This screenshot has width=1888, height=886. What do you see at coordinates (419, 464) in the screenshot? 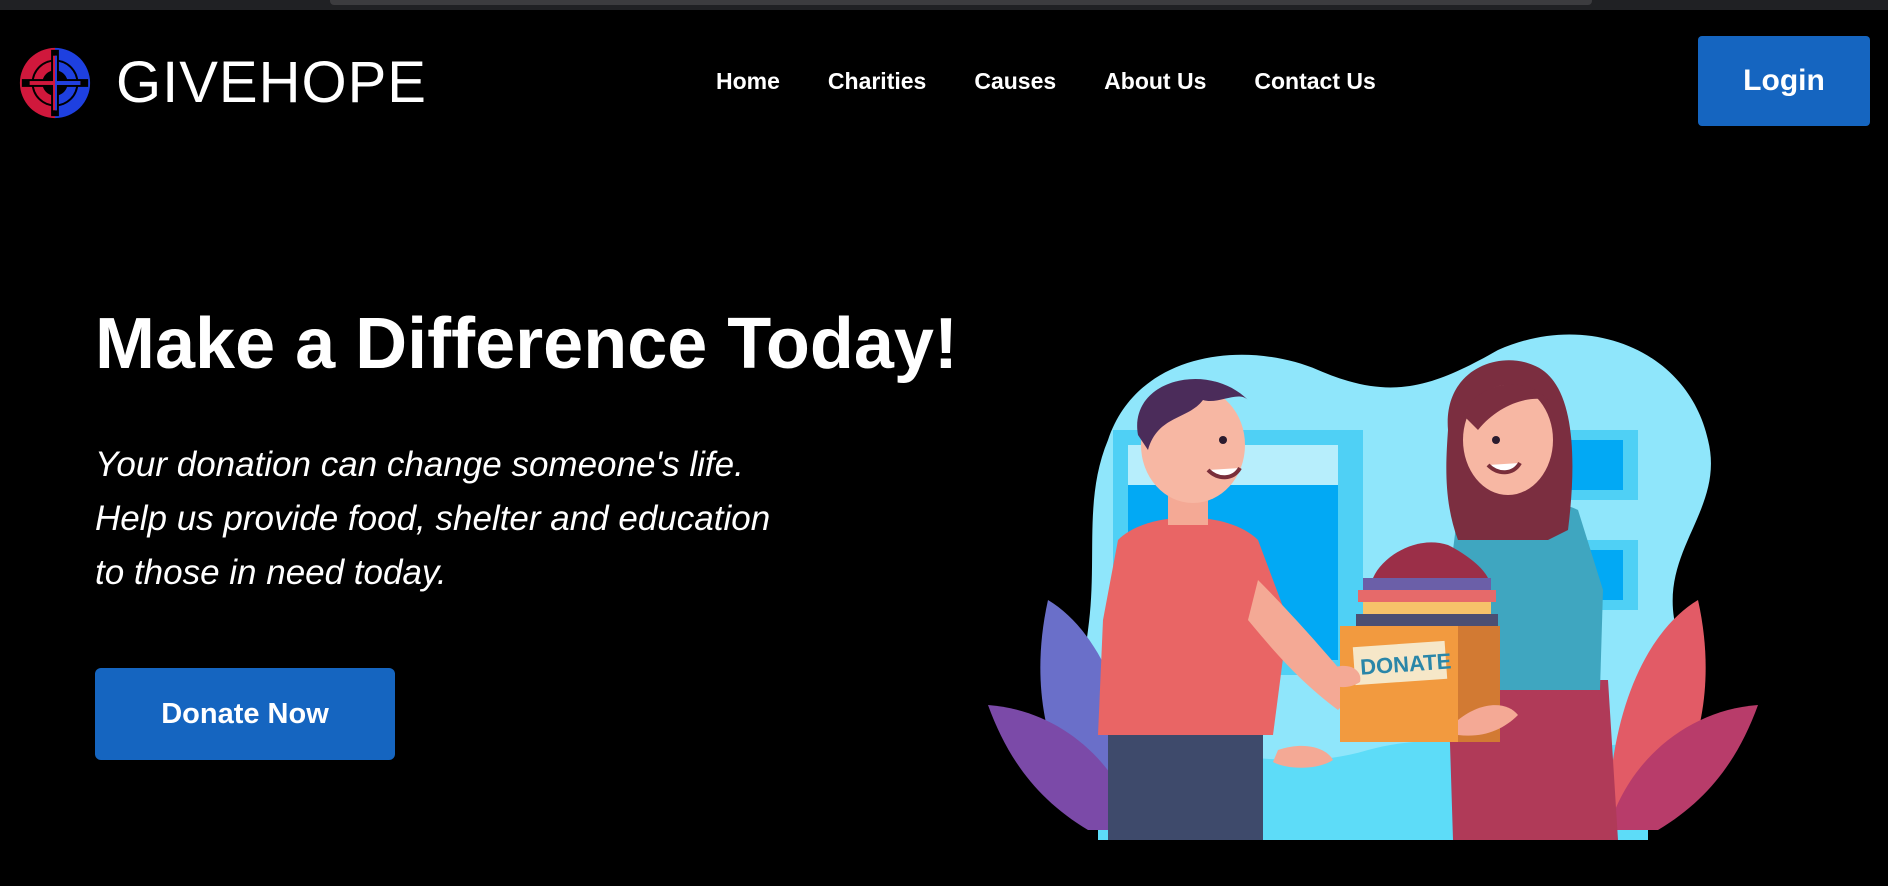
I see `hero-subtitle-line: Your donation can change someone's life.` at bounding box center [419, 464].